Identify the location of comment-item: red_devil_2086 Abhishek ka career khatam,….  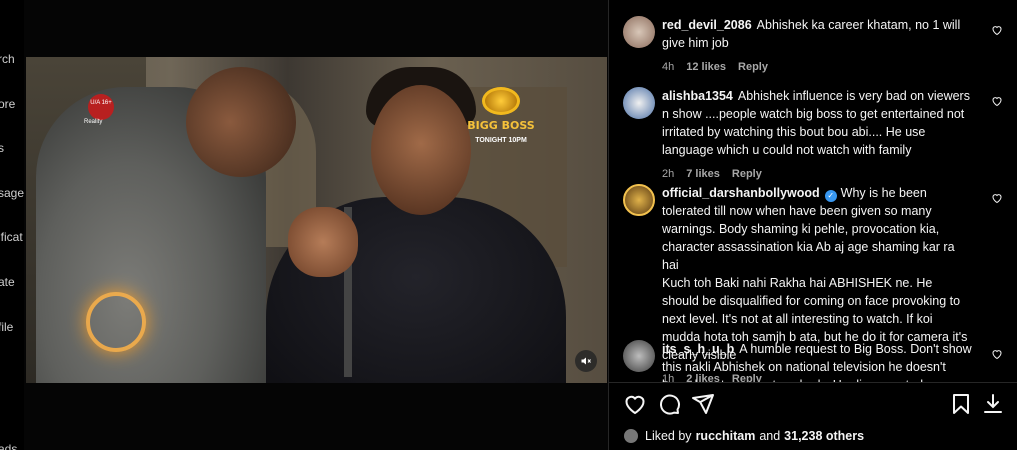
(813, 44).